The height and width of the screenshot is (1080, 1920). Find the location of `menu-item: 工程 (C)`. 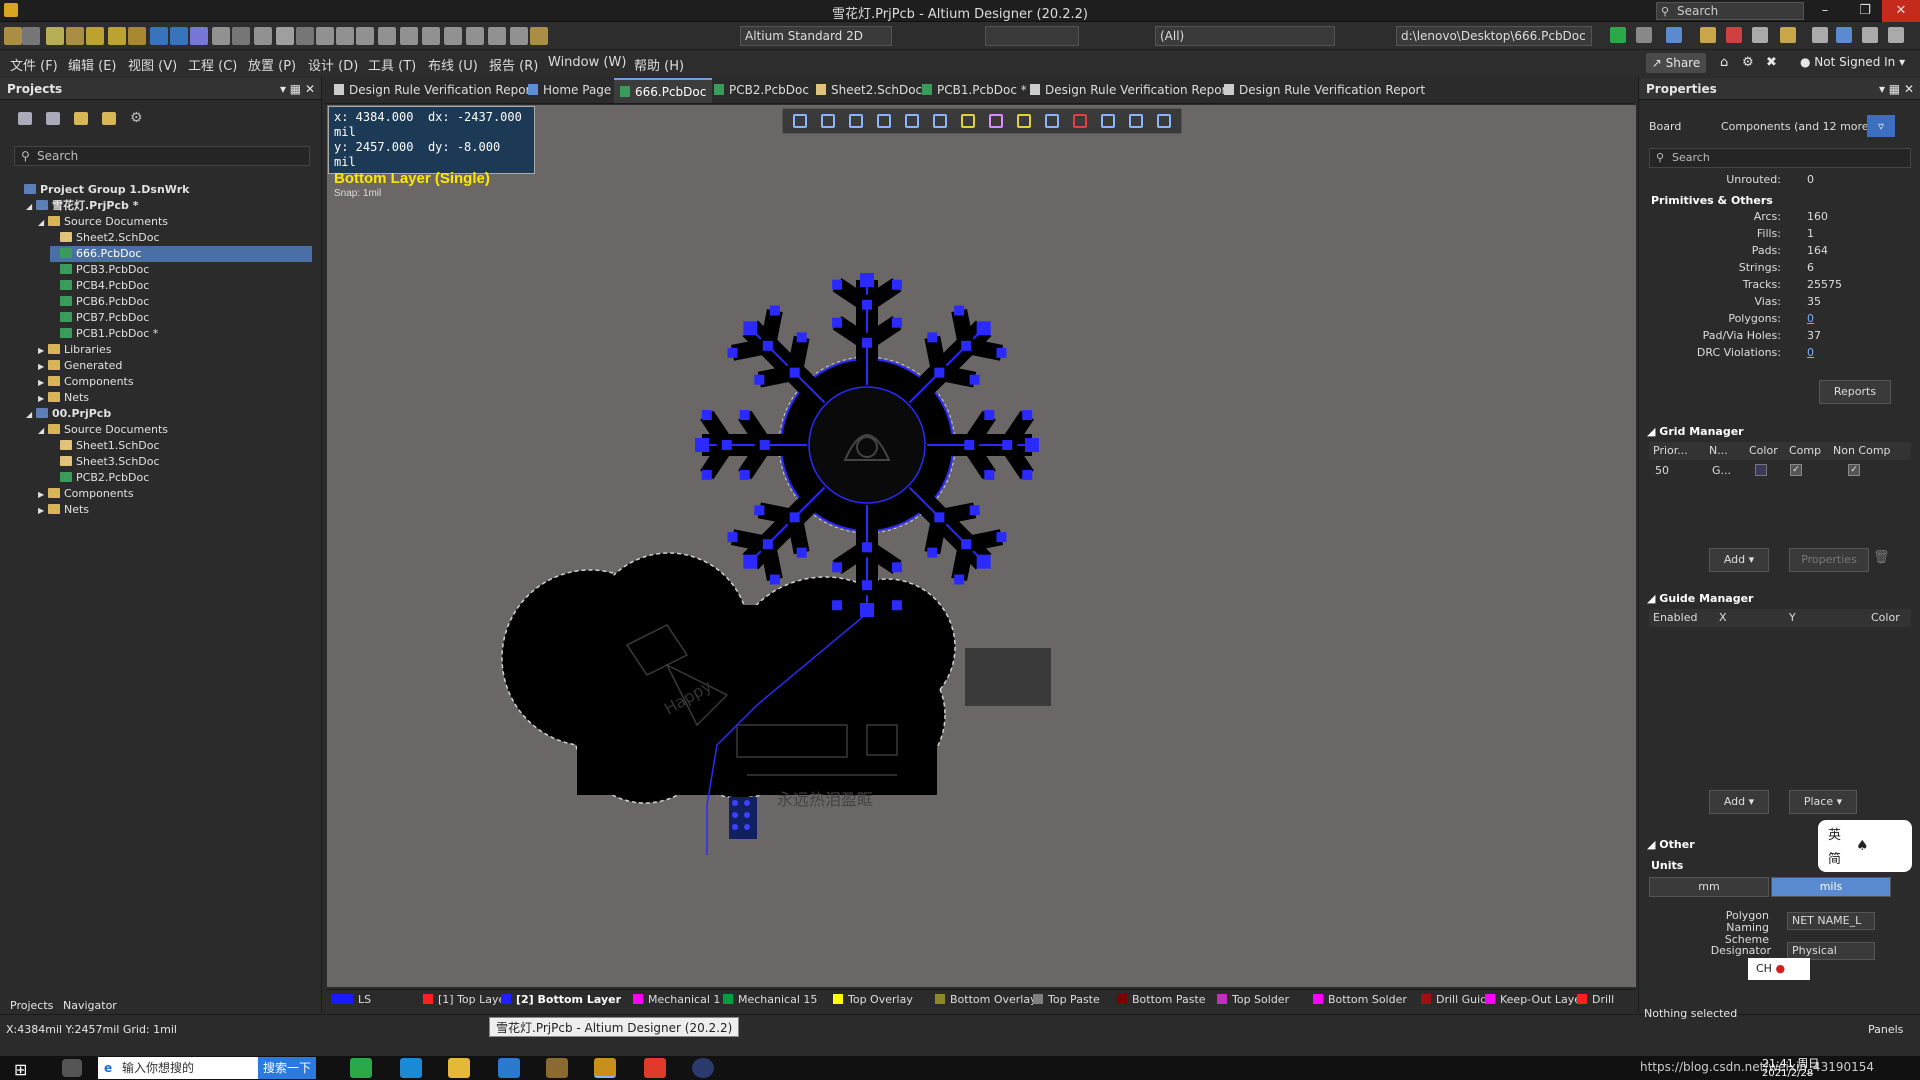

menu-item: 工程 (C) is located at coordinates (212, 64).